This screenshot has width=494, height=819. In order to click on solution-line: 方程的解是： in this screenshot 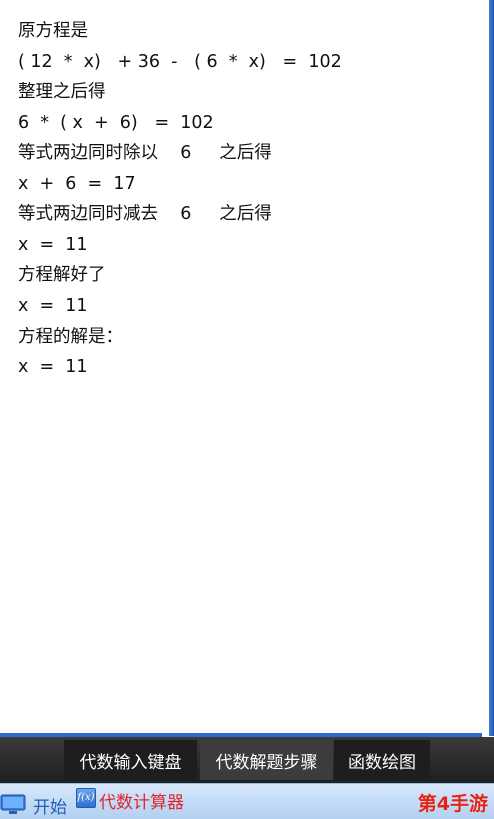, I will do `click(70, 337)`.